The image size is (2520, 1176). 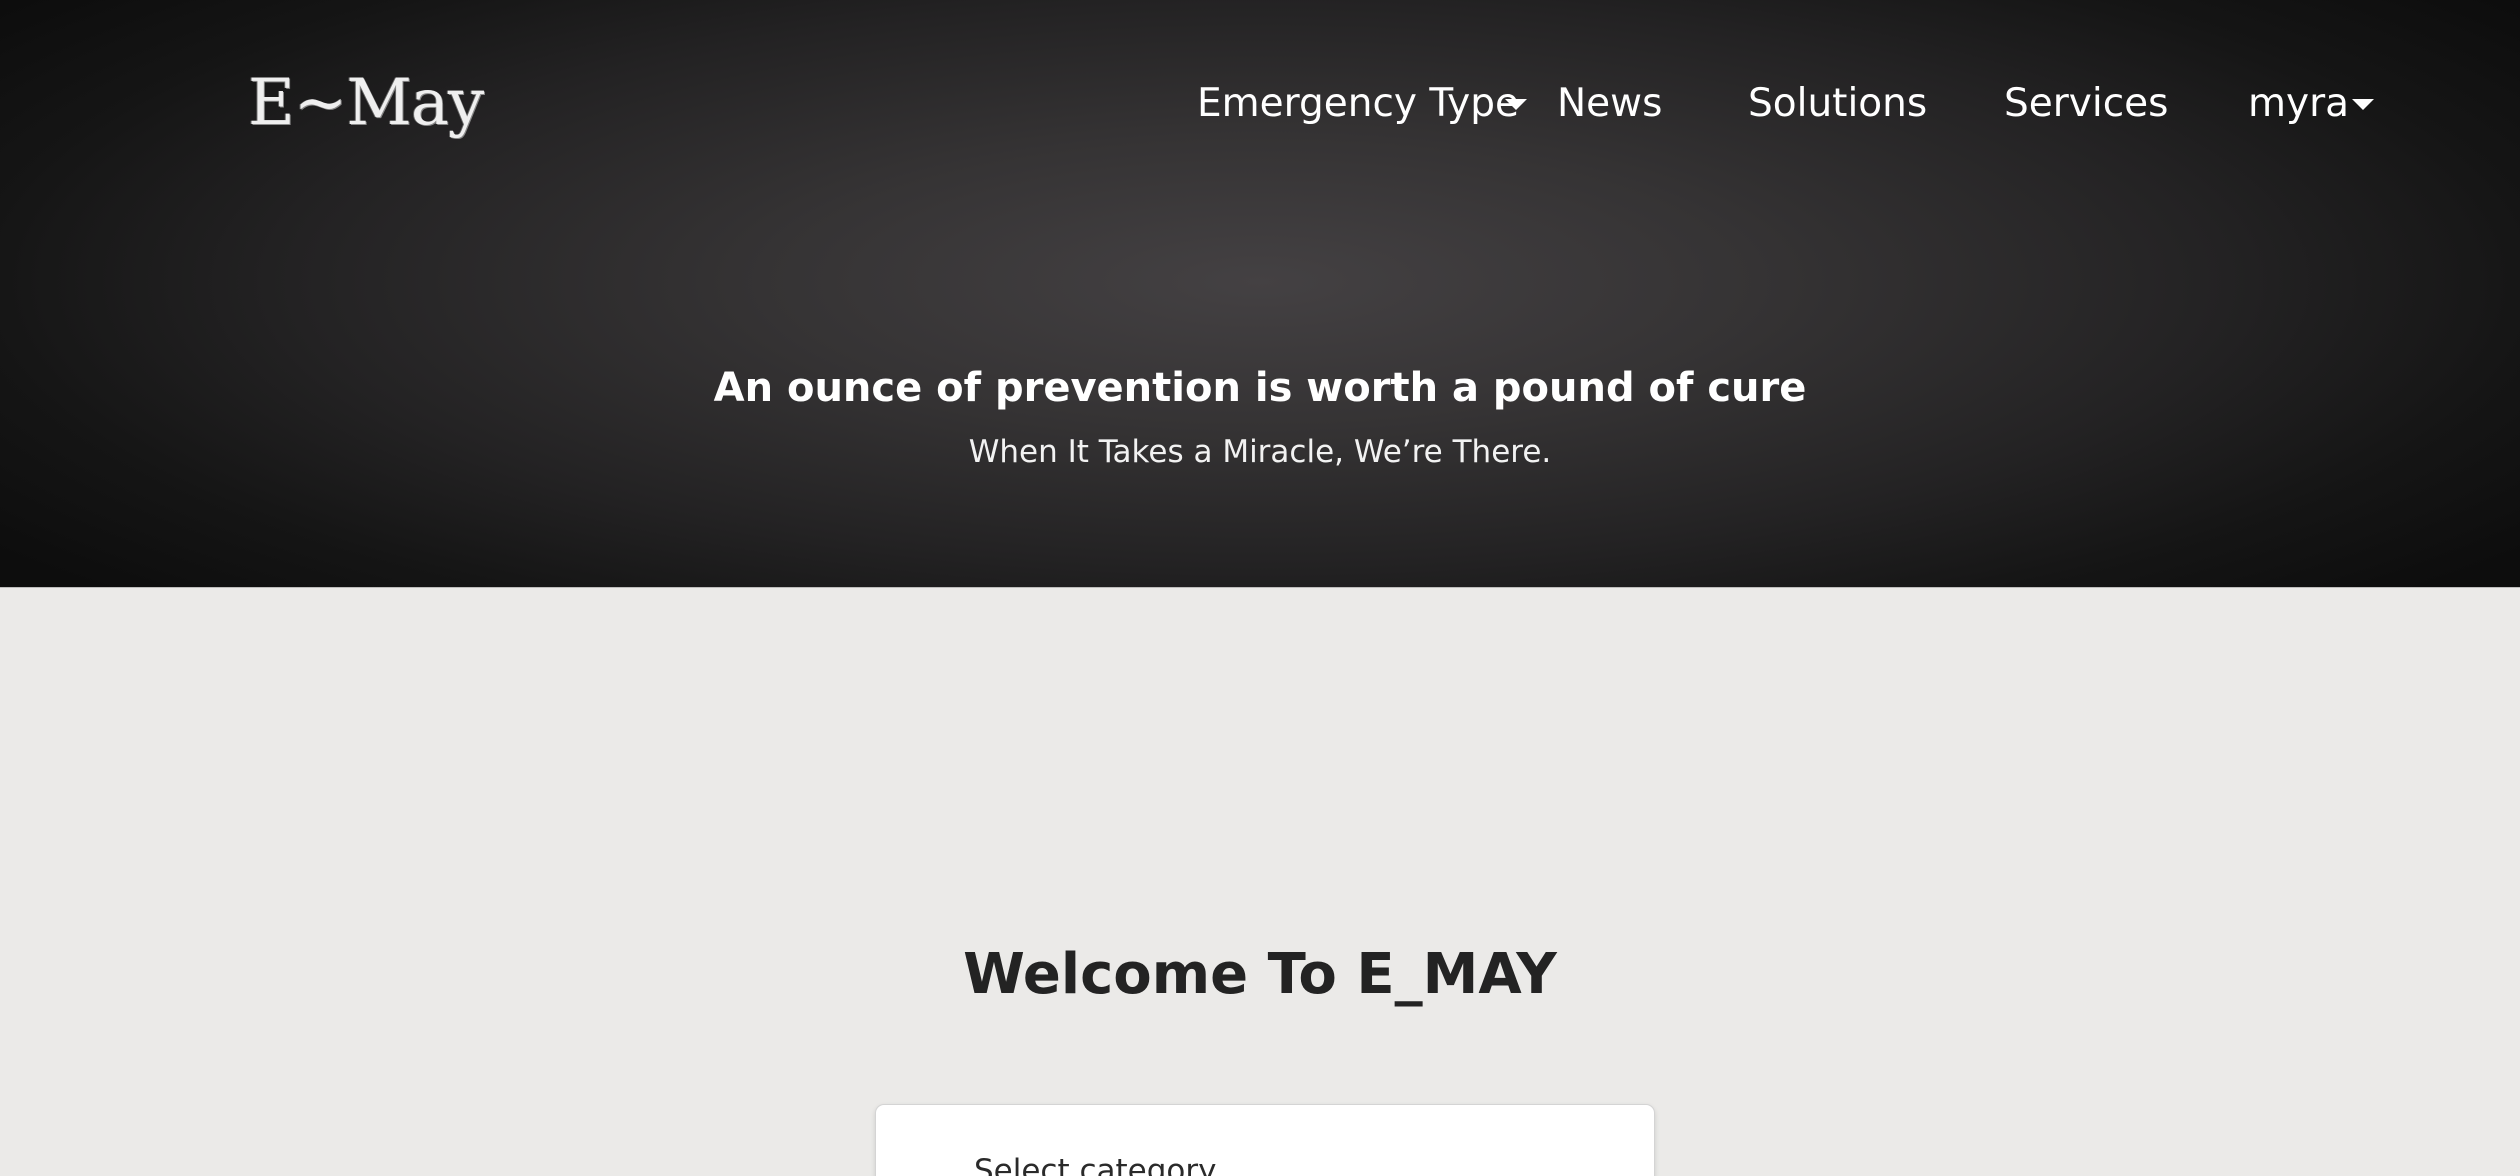 What do you see at coordinates (1609, 104) in the screenshot?
I see `nav-news-link: News` at bounding box center [1609, 104].